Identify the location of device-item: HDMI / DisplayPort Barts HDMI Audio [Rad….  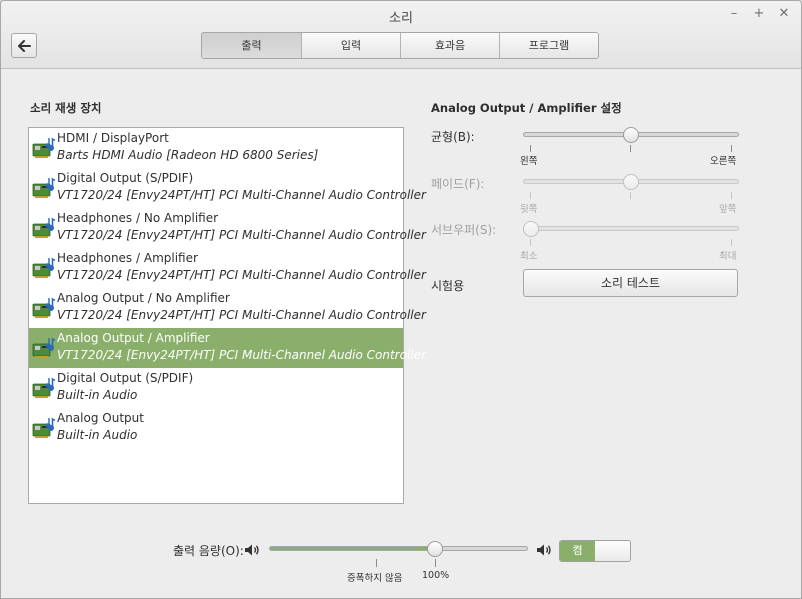
(216, 148).